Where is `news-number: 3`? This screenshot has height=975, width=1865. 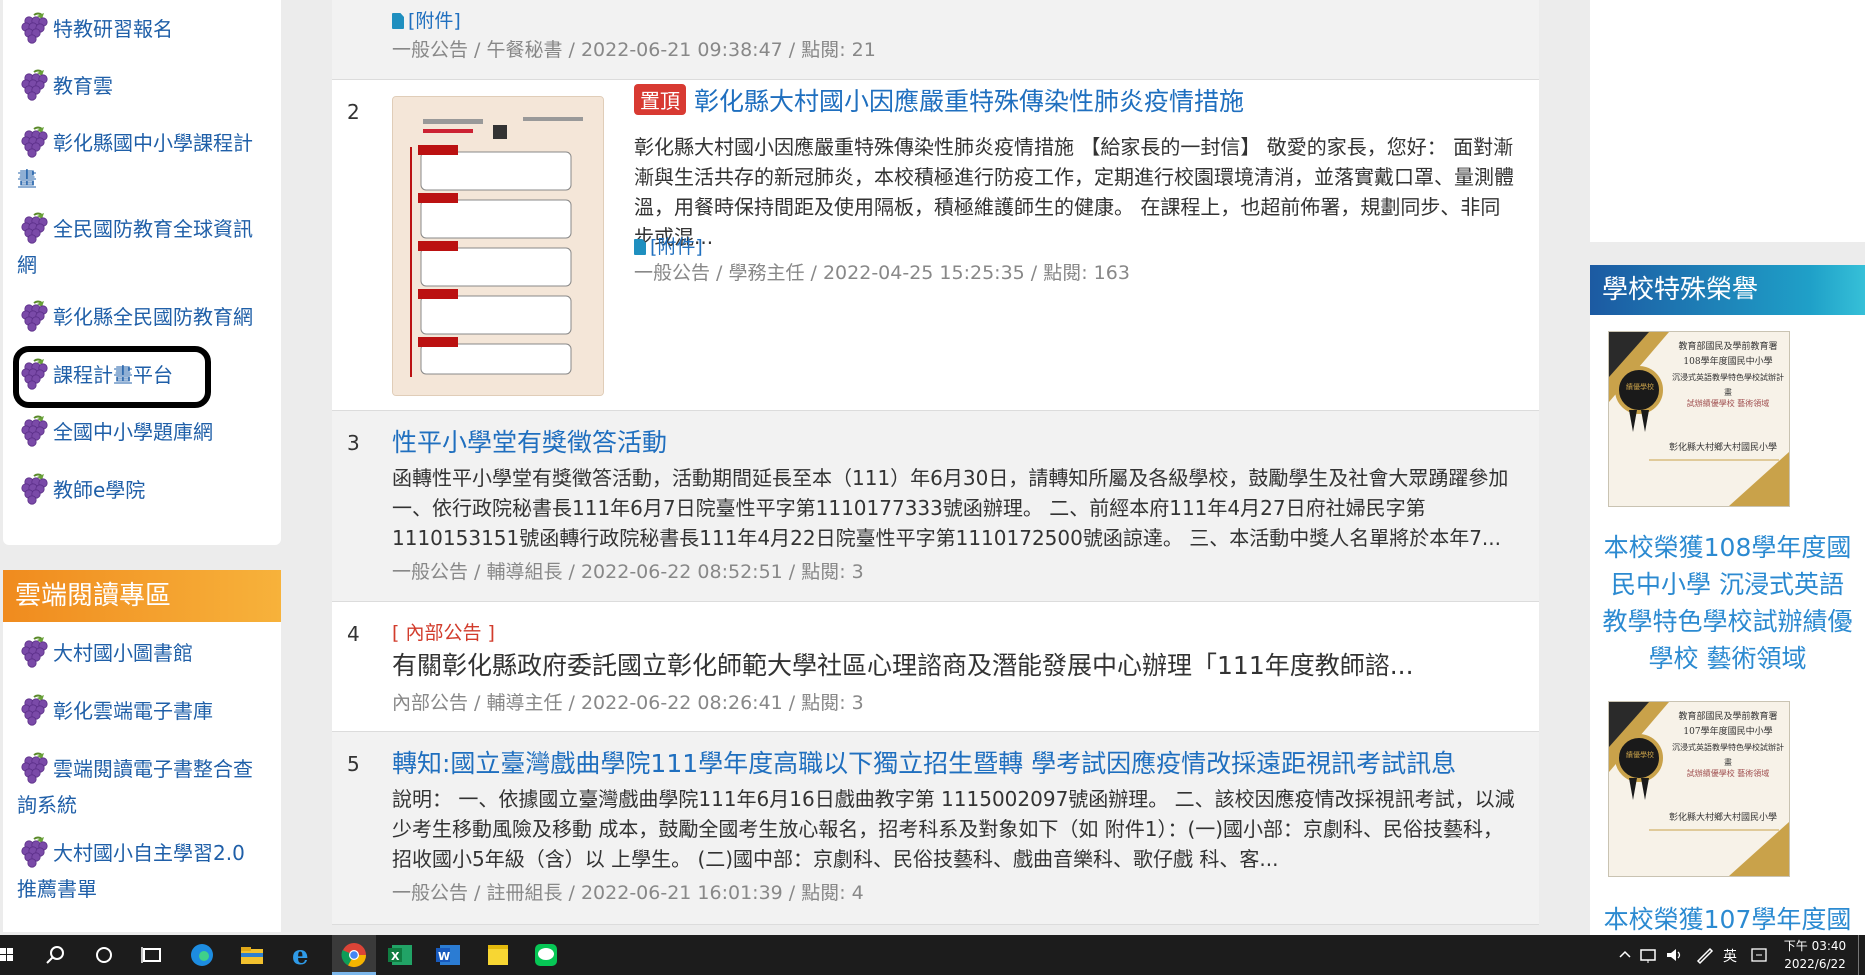
news-number: 3 is located at coordinates (353, 443).